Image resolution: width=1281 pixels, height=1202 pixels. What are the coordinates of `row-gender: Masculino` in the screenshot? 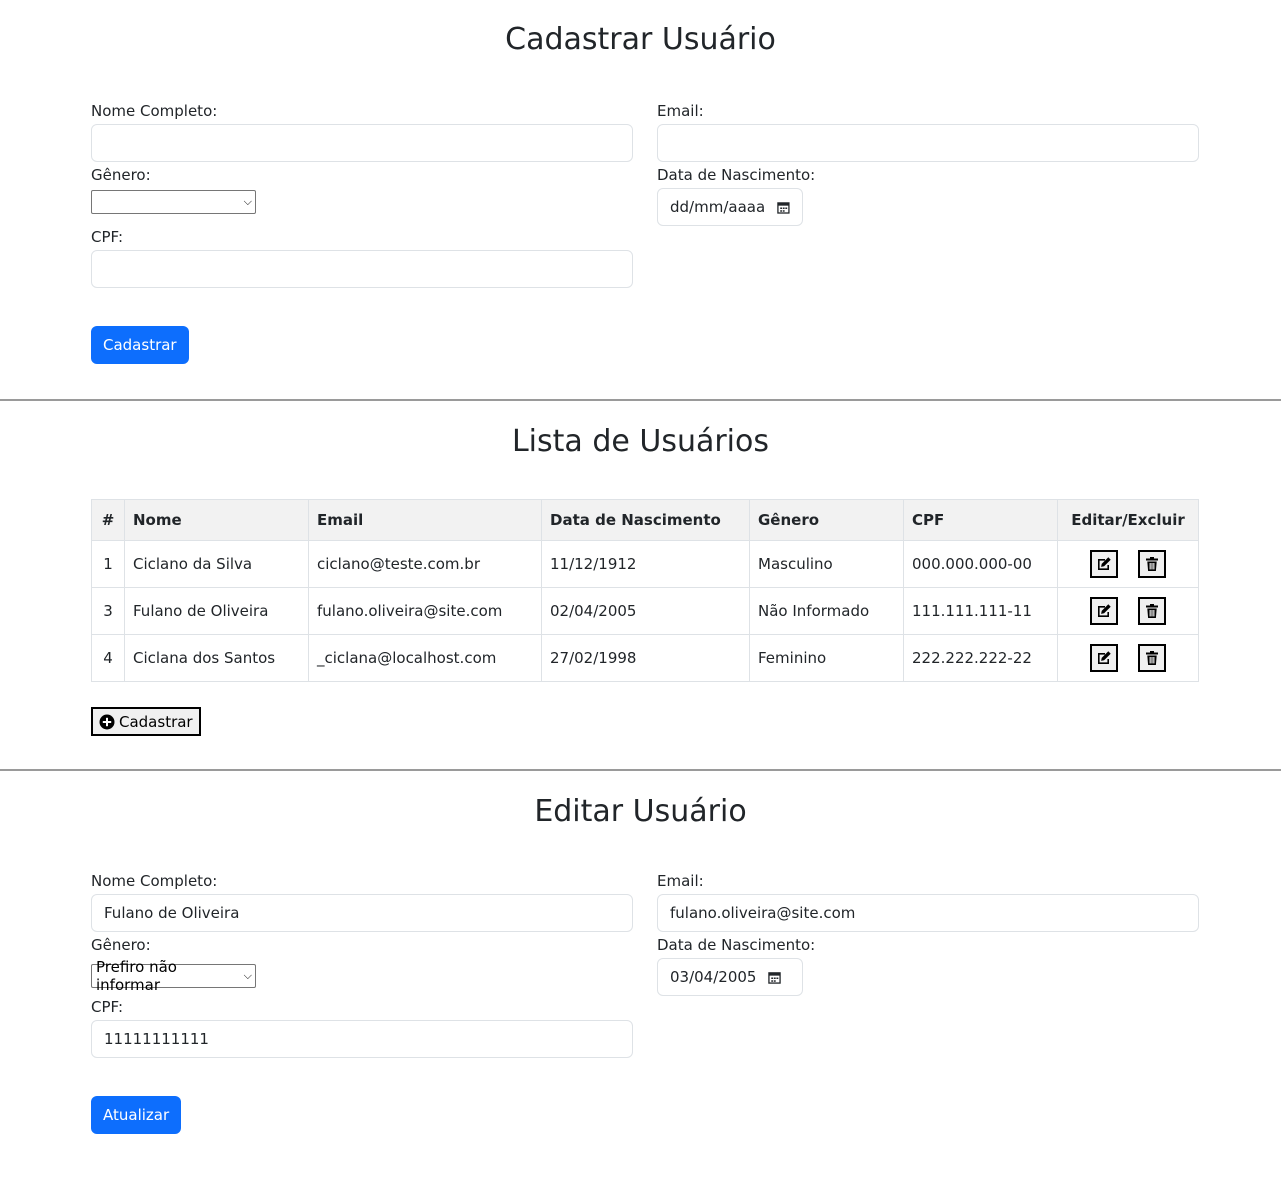 It's located at (826, 564).